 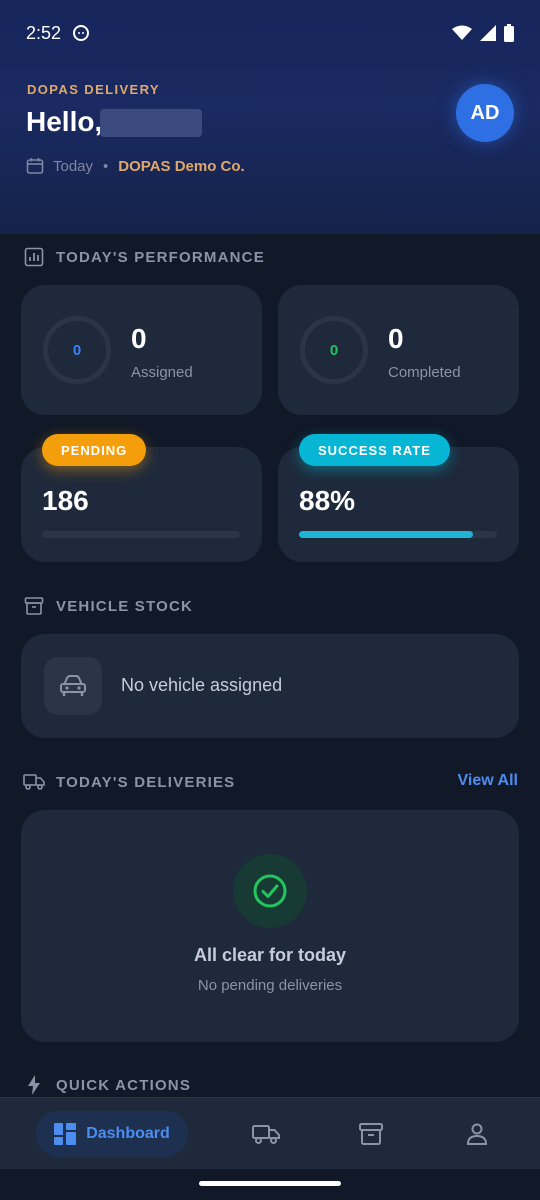 What do you see at coordinates (141, 534) in the screenshot?
I see `pending-bar-track` at bounding box center [141, 534].